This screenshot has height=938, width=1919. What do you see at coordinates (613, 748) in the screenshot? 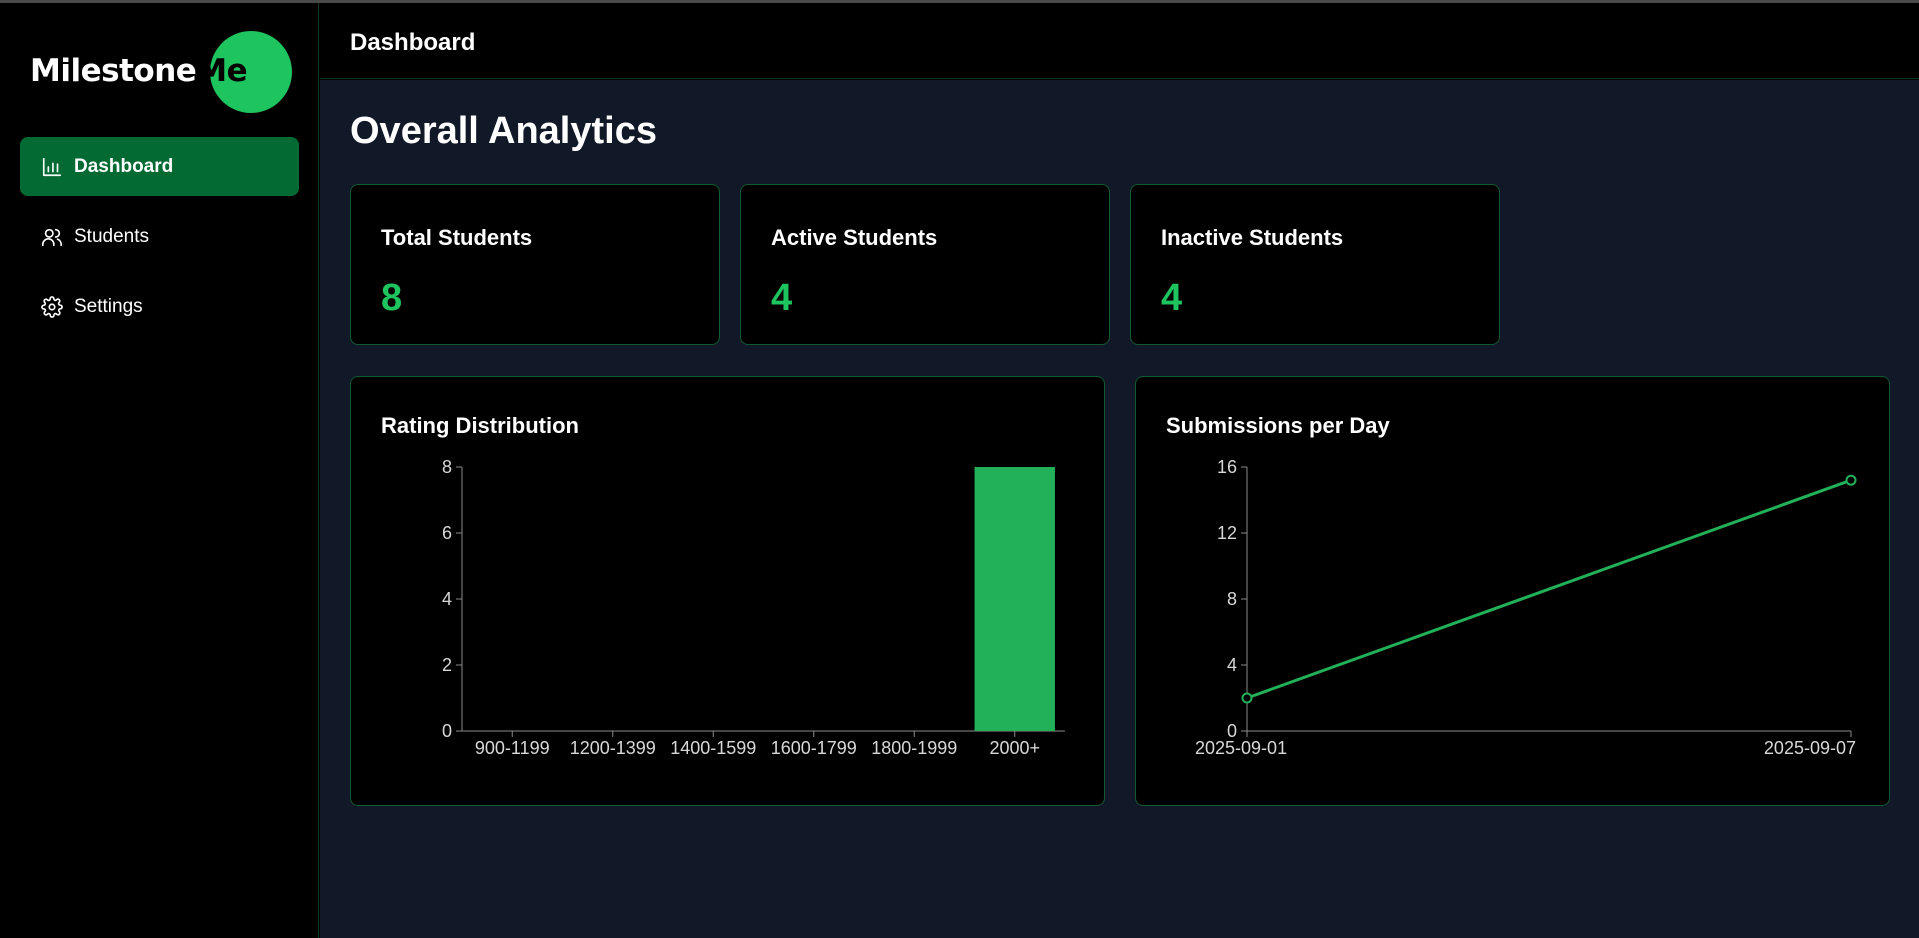
I see `x-tick-label: 1200-1399` at bounding box center [613, 748].